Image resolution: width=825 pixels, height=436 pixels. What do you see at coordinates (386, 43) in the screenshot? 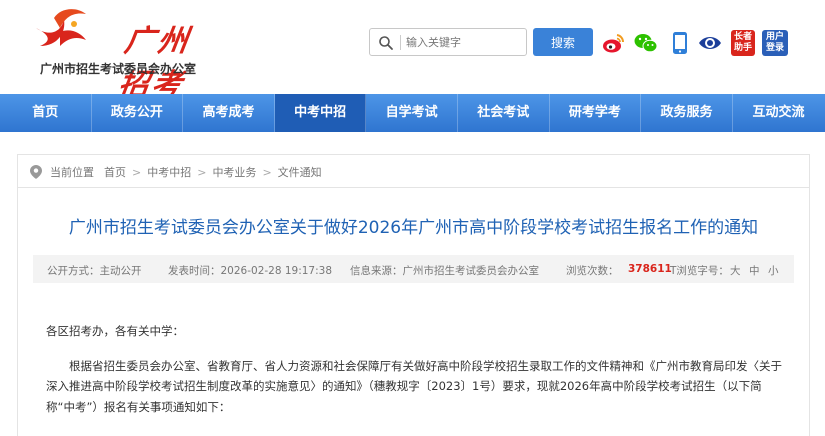
I see `search-icon` at bounding box center [386, 43].